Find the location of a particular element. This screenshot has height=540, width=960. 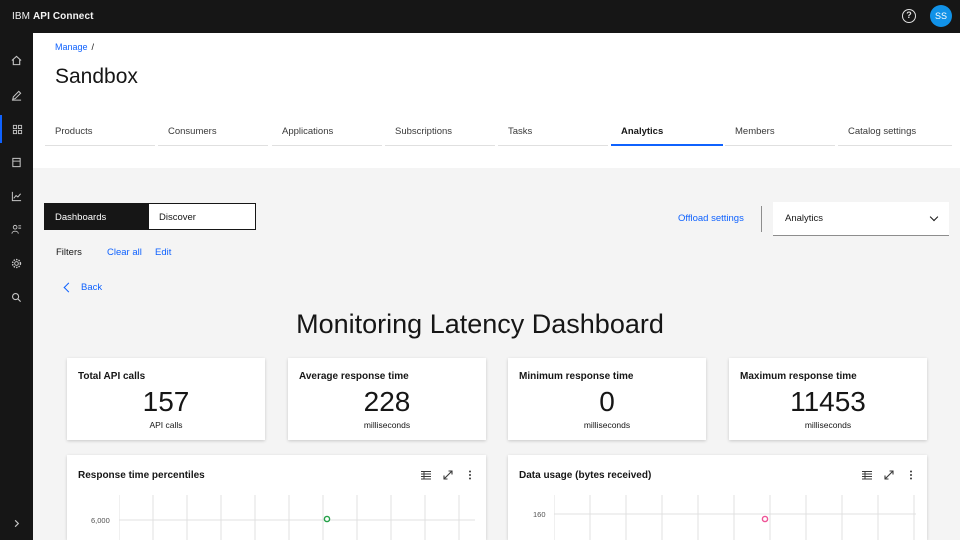

tab-members: Members is located at coordinates (780, 132).